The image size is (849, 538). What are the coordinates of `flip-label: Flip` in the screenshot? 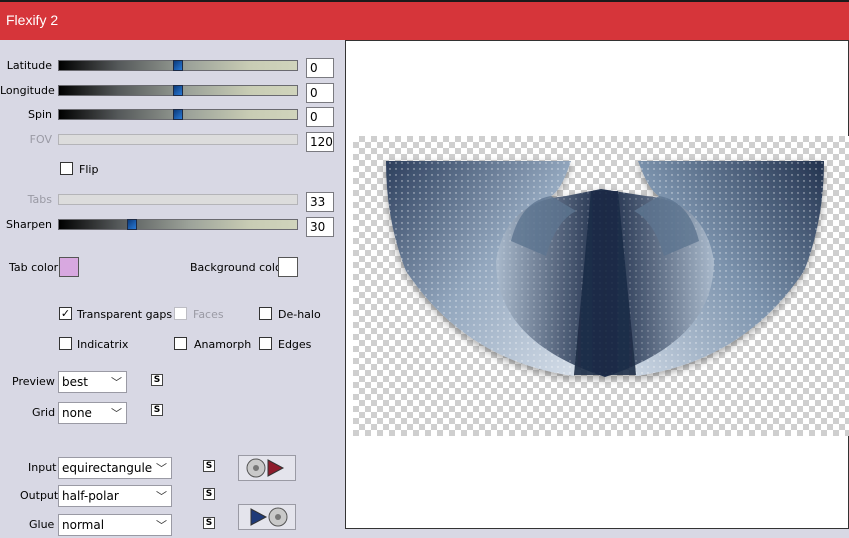 It's located at (89, 169).